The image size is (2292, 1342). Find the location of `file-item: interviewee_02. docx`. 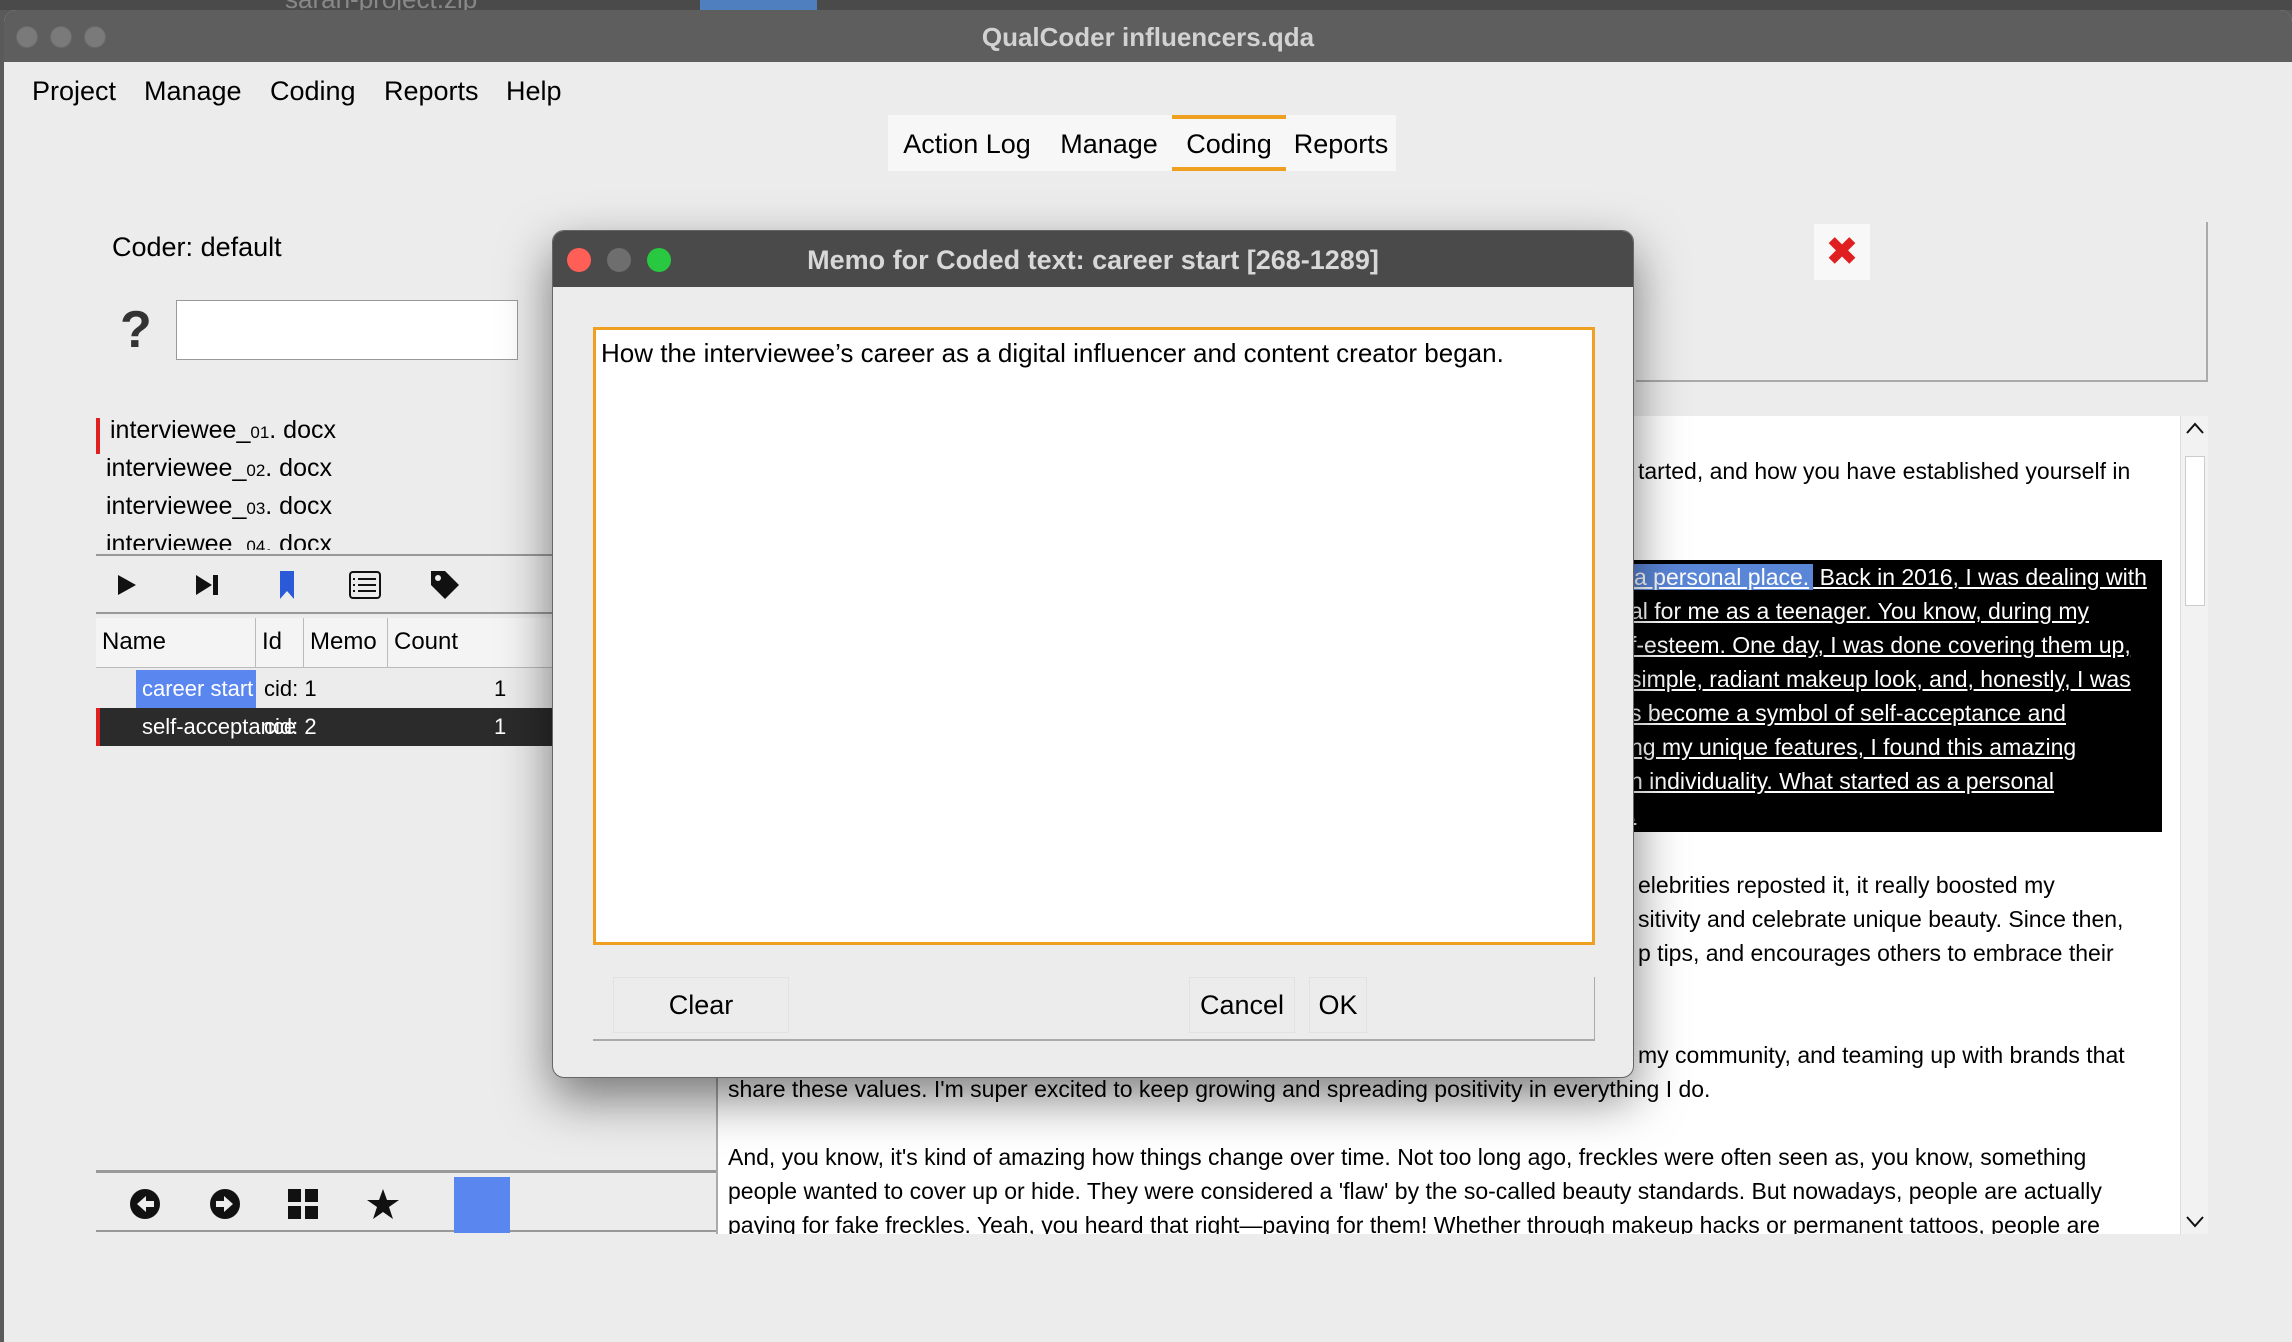

file-item: interviewee_02. docx is located at coordinates (219, 468).